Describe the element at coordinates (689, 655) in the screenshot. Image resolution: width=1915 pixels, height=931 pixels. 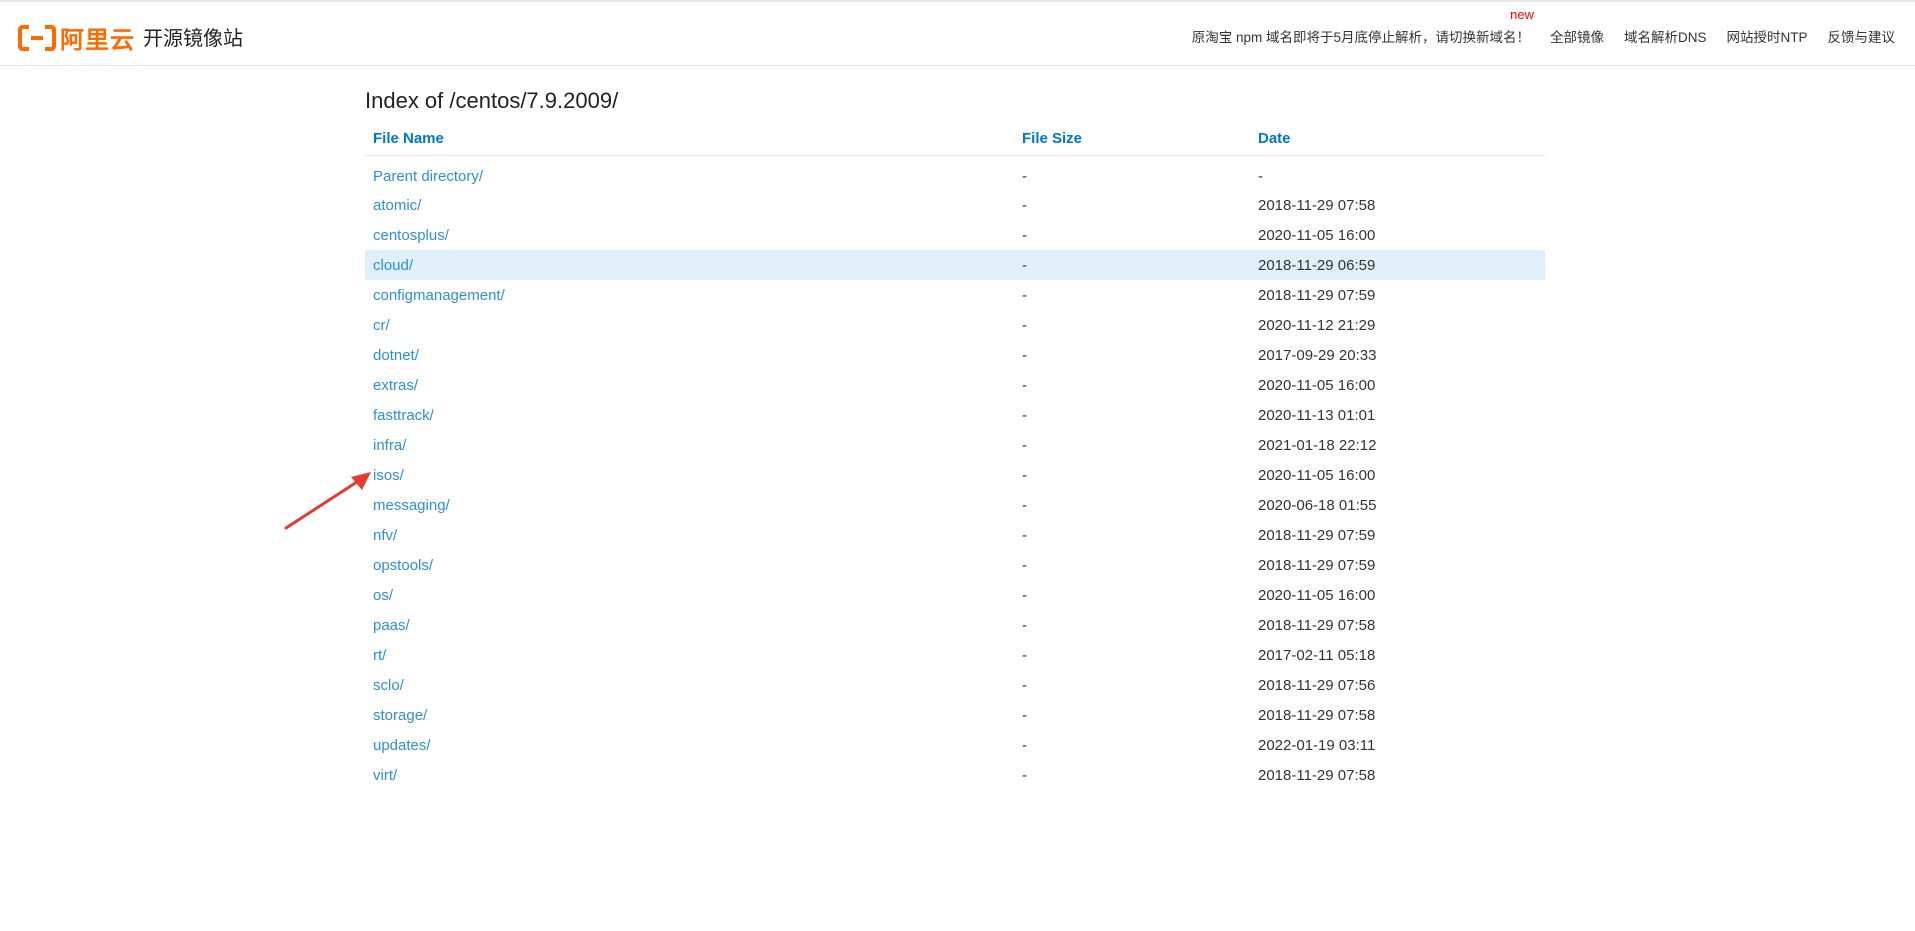
I see `file-name-cell: rt/` at that location.